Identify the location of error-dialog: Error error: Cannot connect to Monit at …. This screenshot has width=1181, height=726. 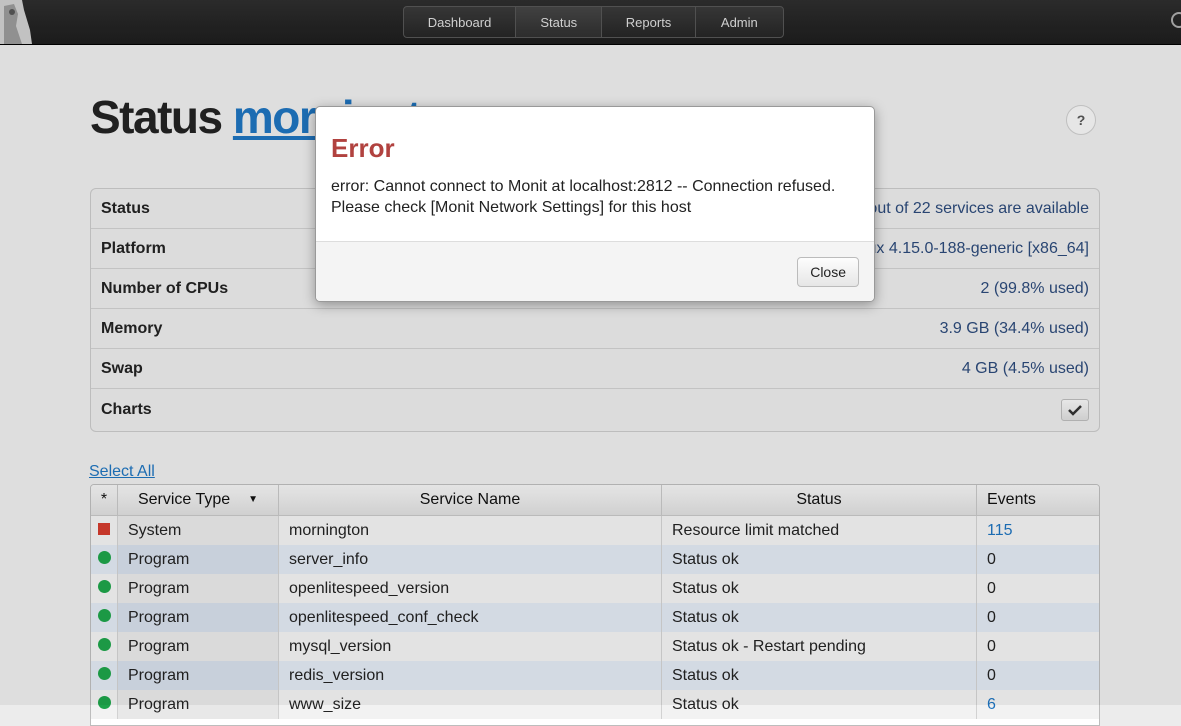
(595, 204).